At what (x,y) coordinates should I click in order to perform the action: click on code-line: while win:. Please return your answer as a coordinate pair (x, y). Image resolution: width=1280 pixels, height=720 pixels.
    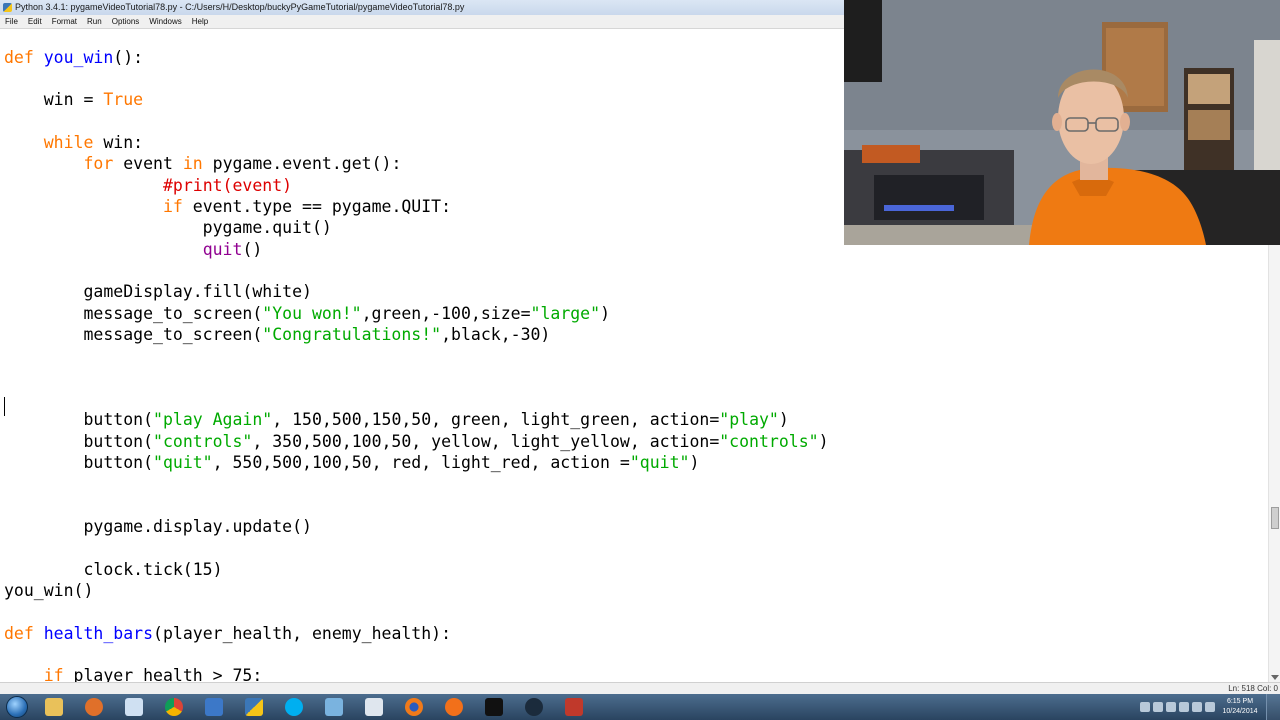
    Looking at the image, I should click on (73, 142).